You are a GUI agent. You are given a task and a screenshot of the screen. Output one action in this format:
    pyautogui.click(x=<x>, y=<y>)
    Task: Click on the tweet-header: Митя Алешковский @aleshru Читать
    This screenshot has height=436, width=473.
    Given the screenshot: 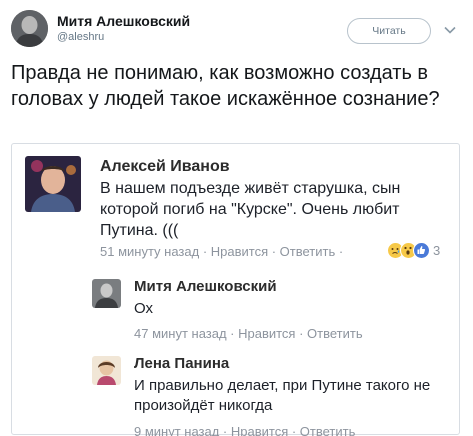 What is the action you would take?
    pyautogui.click(x=237, y=30)
    